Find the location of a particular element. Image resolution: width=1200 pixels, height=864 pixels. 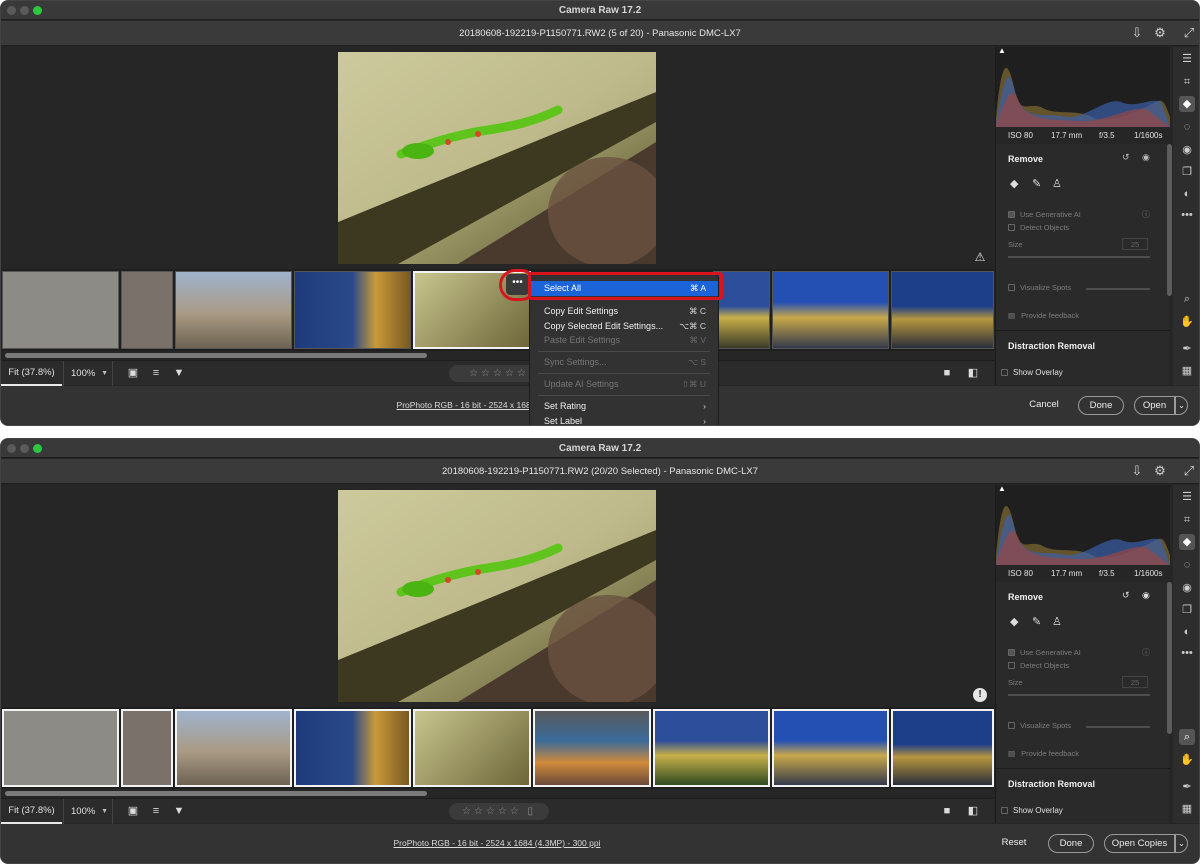

open-copies-button: Open Copies is located at coordinates (1139, 843).